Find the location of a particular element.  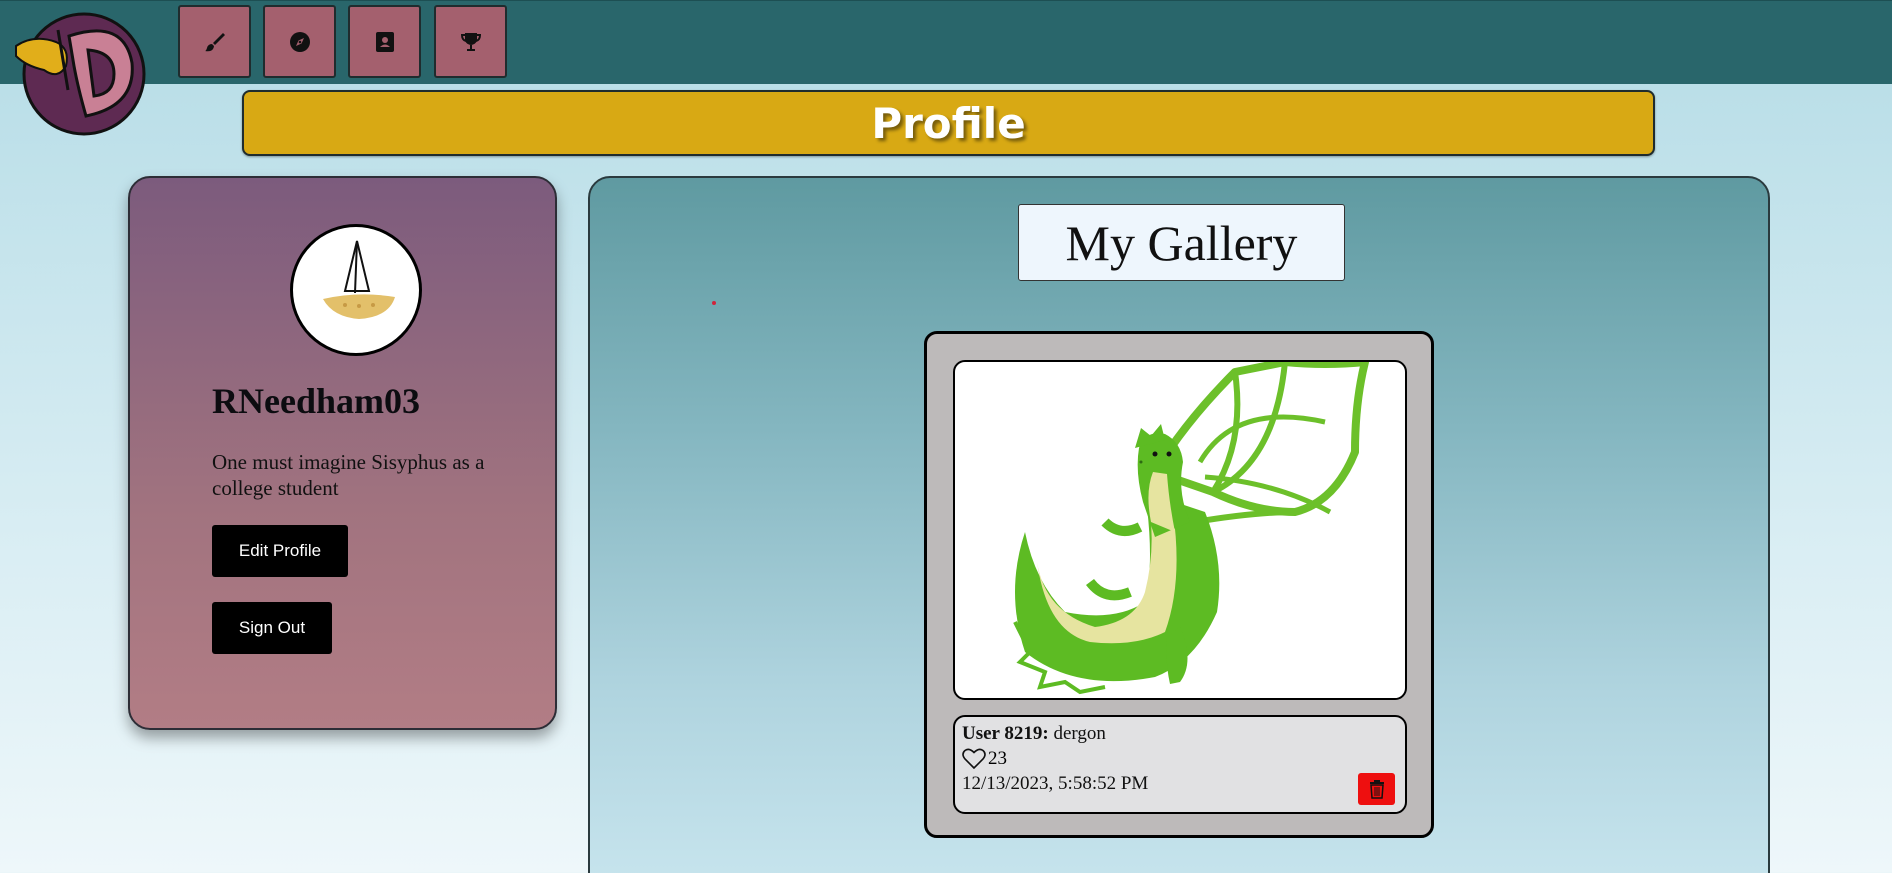

artwork-image is located at coordinates (1180, 530).